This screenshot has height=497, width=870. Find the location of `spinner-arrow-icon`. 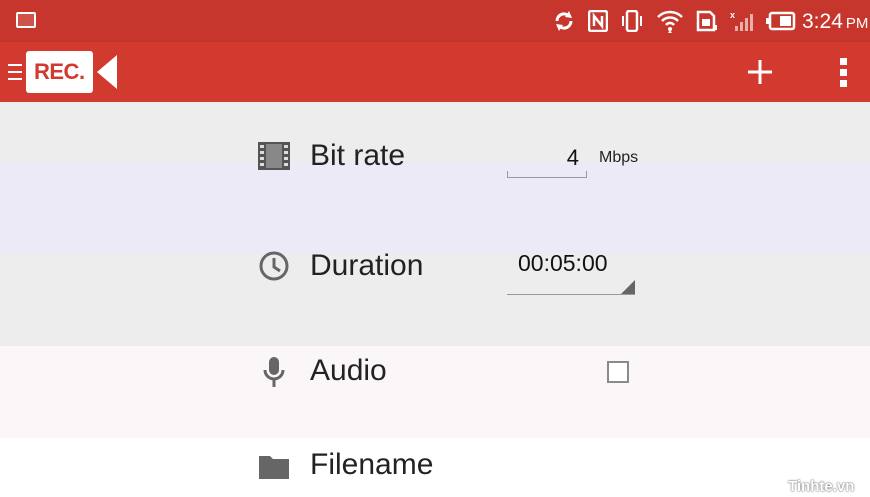

spinner-arrow-icon is located at coordinates (628, 287).